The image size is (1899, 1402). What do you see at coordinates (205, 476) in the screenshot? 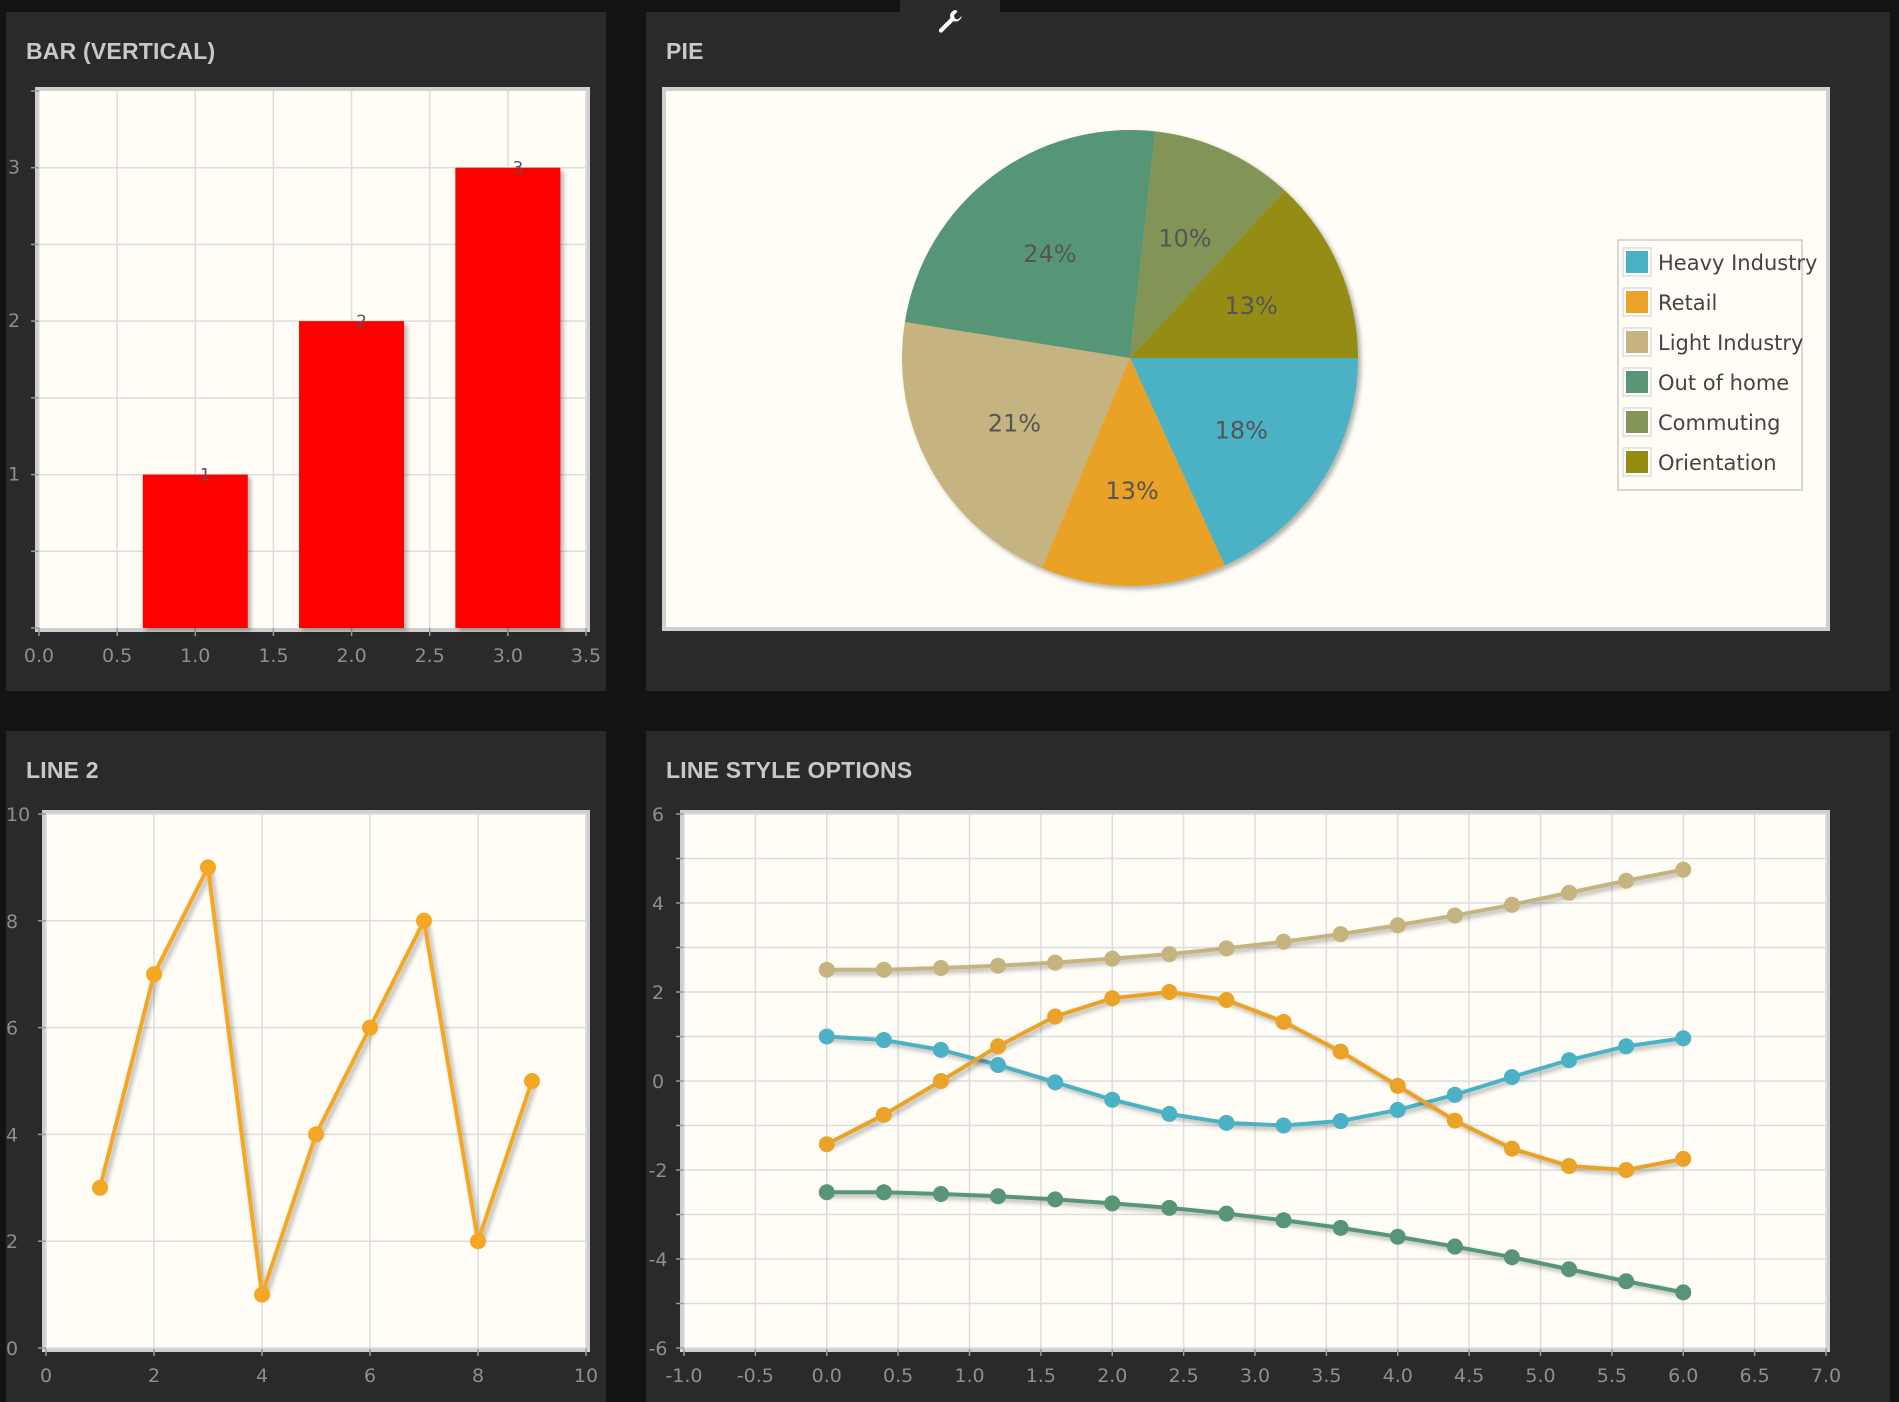
I see `bar-data-label: 1` at bounding box center [205, 476].